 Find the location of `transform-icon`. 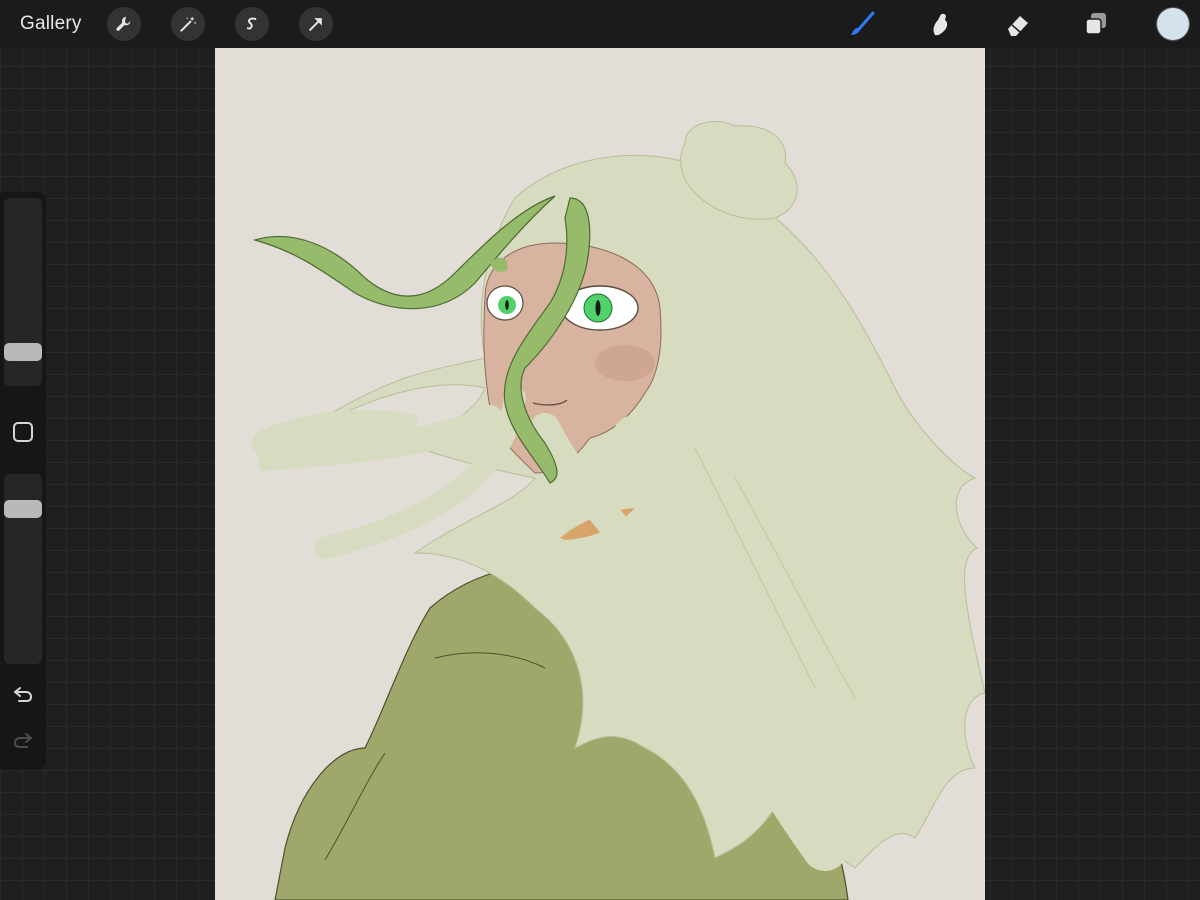

transform-icon is located at coordinates (315, 24).